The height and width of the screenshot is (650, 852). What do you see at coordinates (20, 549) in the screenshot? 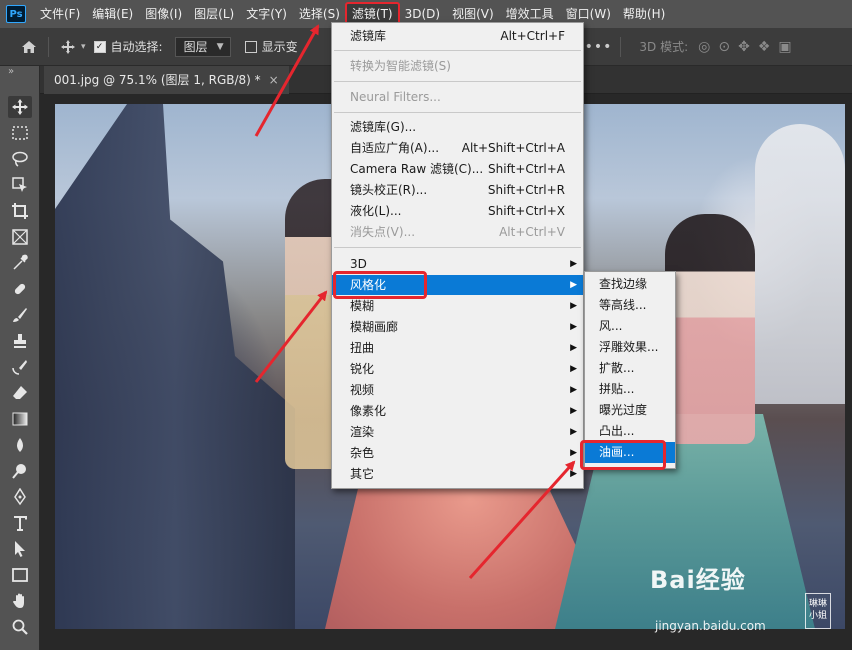
I see `path-selection-tool-icon` at bounding box center [20, 549].